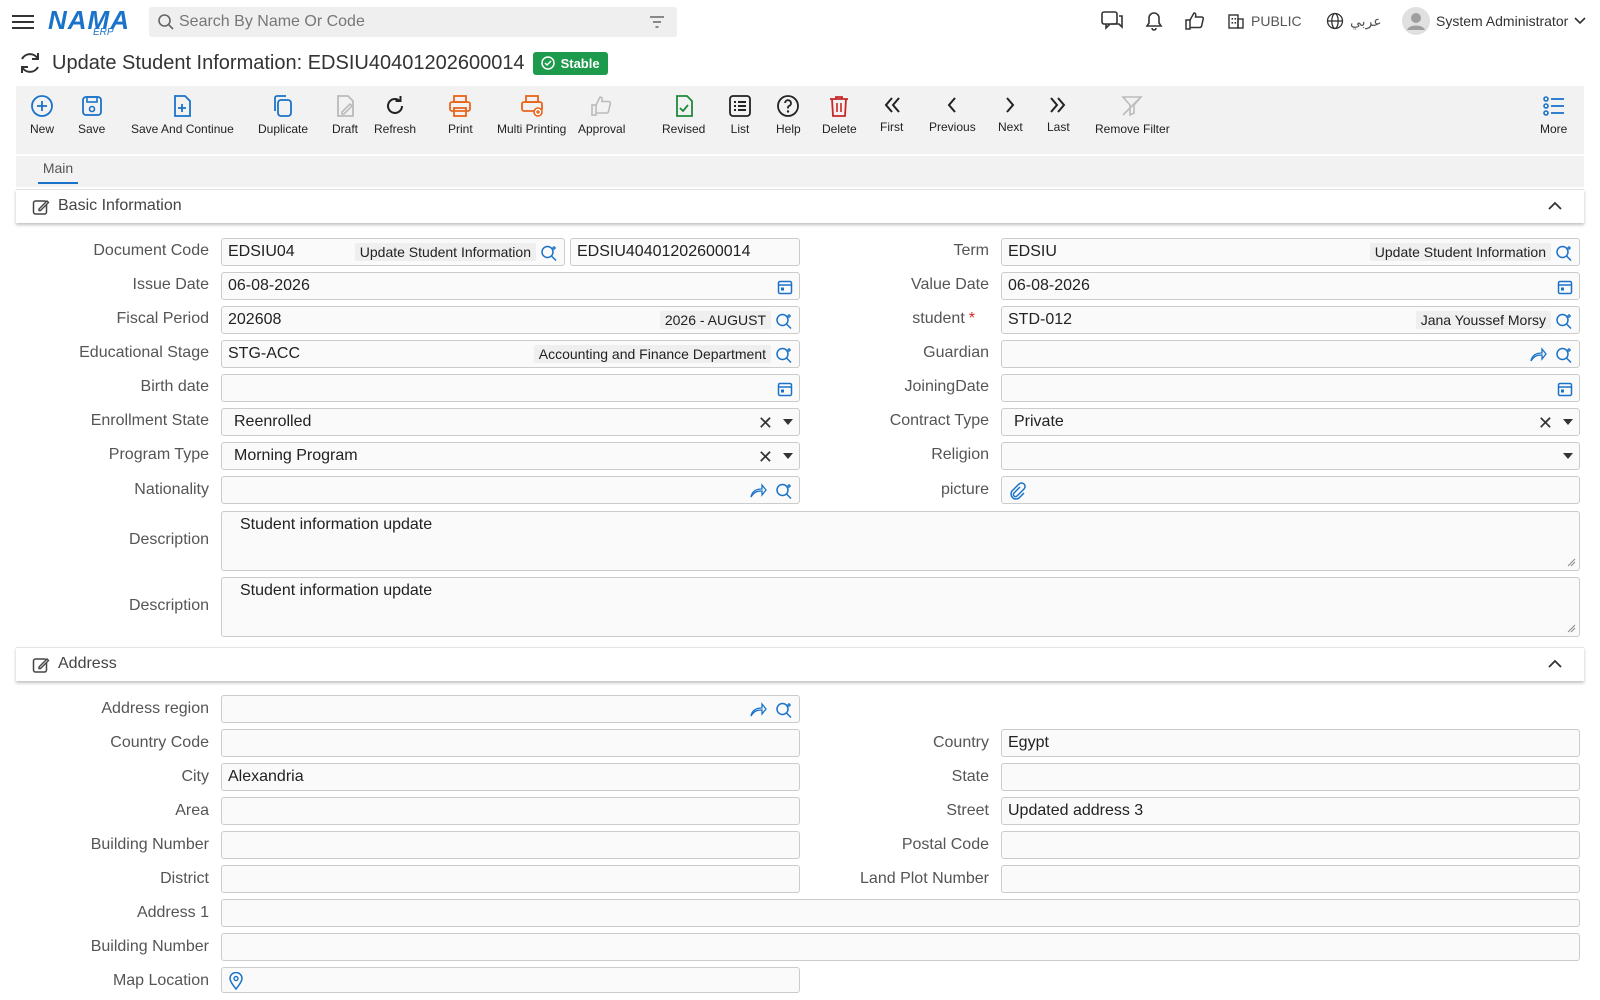 This screenshot has width=1600, height=1000. What do you see at coordinates (839, 115) in the screenshot?
I see `delete-button: Delete` at bounding box center [839, 115].